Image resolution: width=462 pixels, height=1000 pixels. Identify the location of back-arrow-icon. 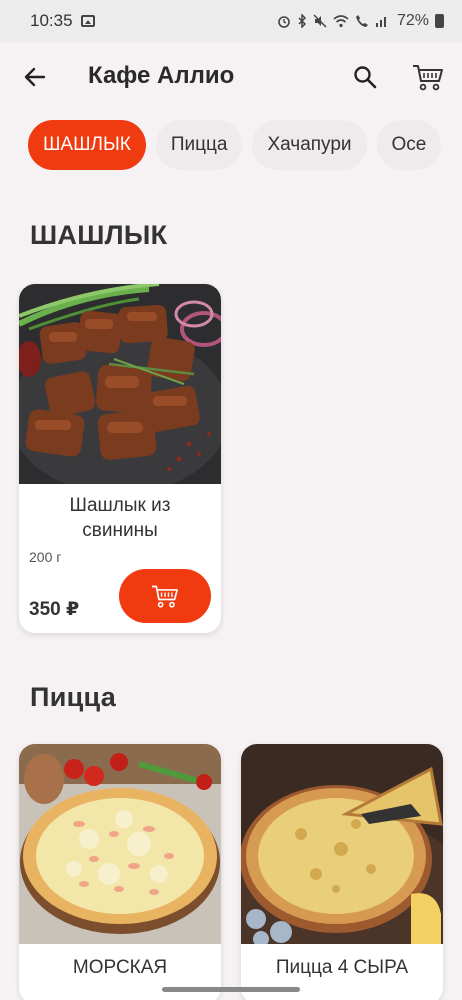
(35, 77).